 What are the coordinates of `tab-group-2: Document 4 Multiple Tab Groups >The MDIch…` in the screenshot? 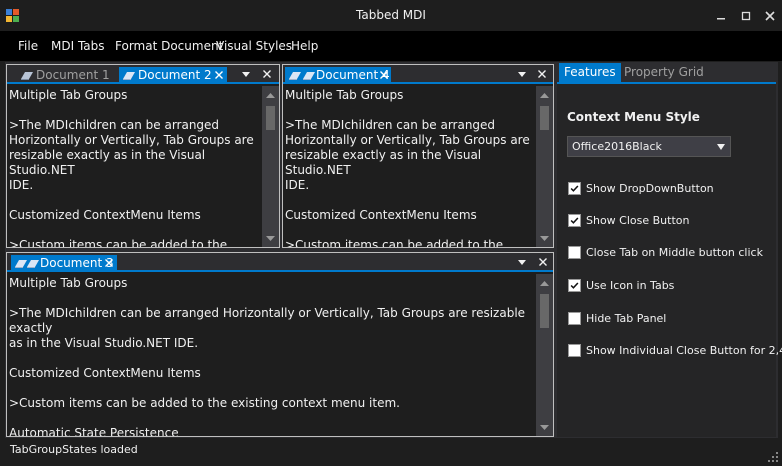 It's located at (418, 156).